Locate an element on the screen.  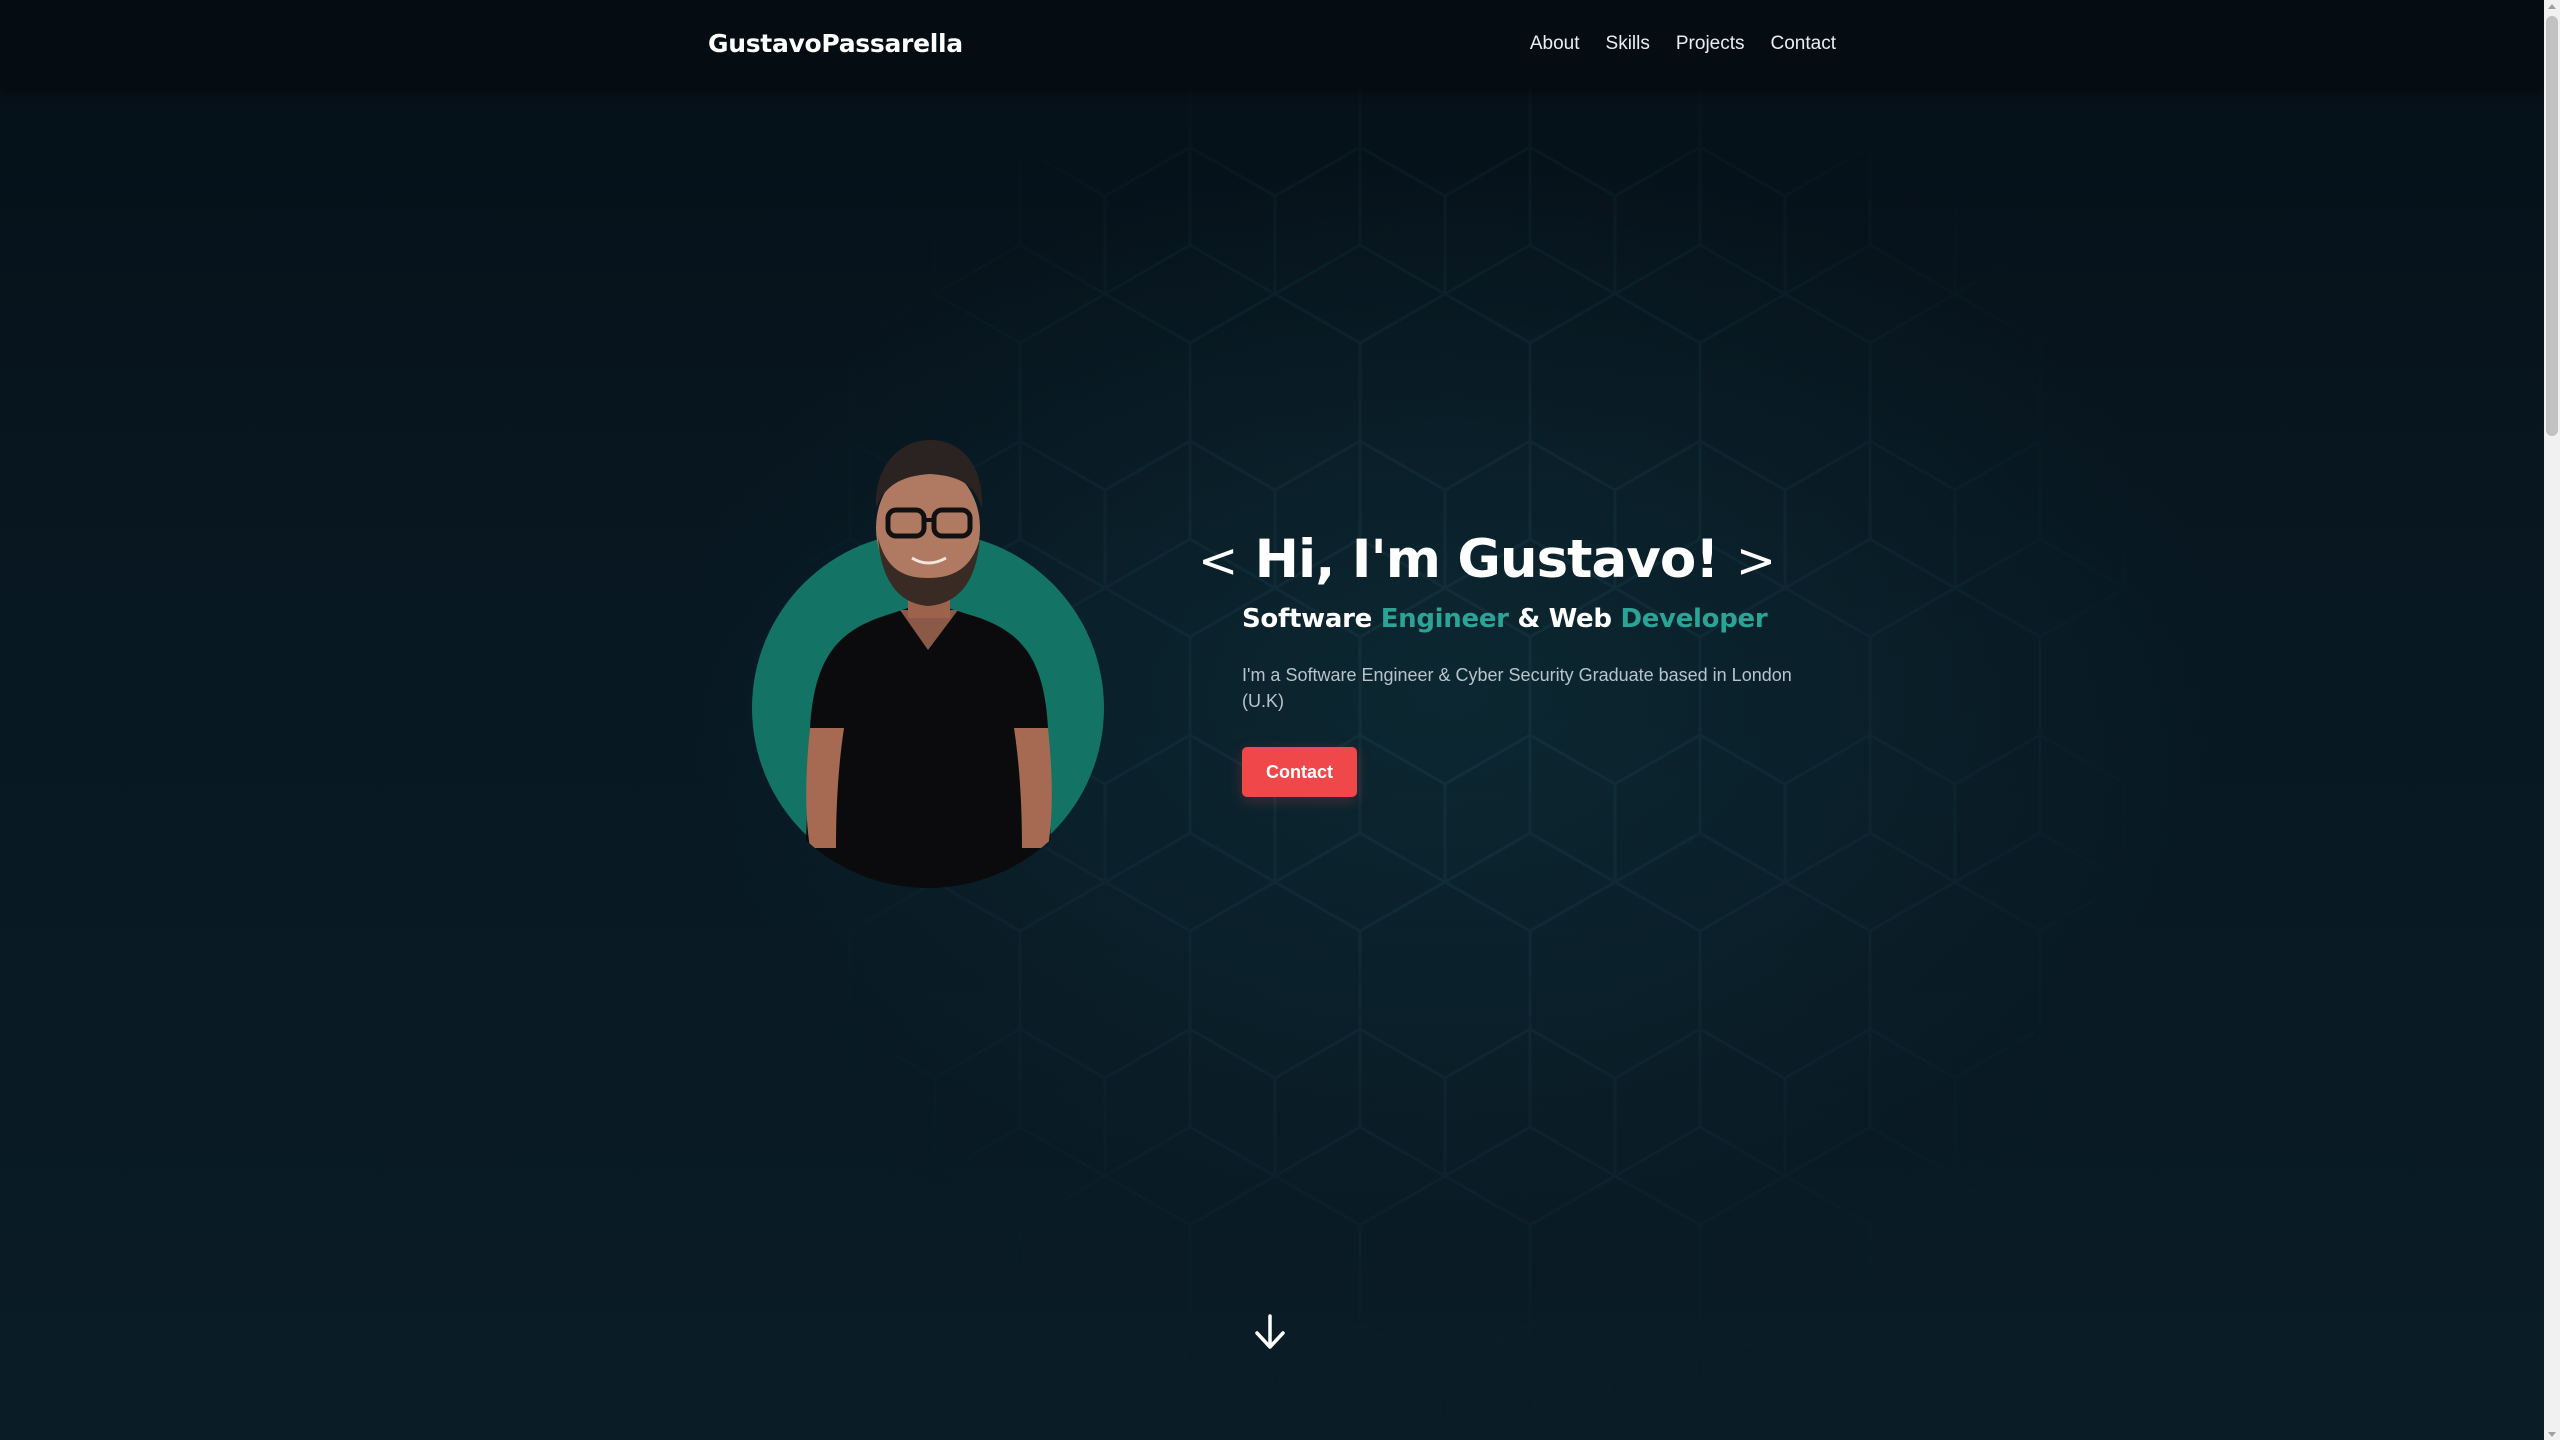
nav-link-skills: Skills is located at coordinates (1628, 44).